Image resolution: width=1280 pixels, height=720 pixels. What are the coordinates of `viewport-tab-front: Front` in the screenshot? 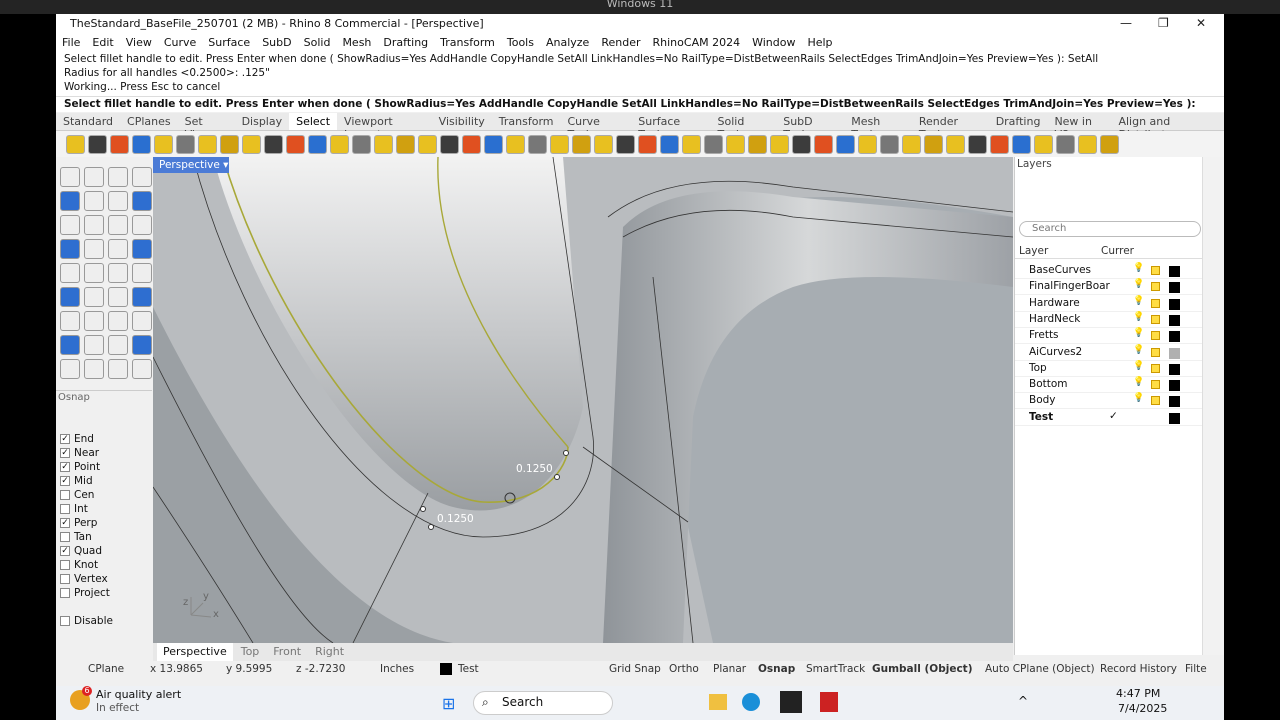 It's located at (287, 652).